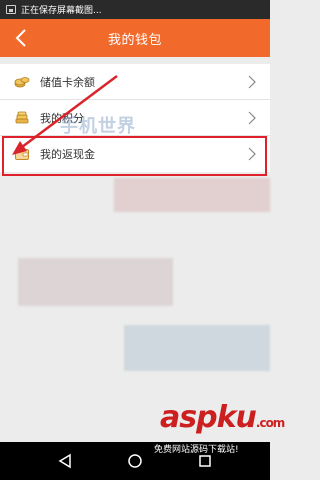 This screenshot has height=480, width=320. I want to click on menu-item-label: 我的积分, so click(62, 118).